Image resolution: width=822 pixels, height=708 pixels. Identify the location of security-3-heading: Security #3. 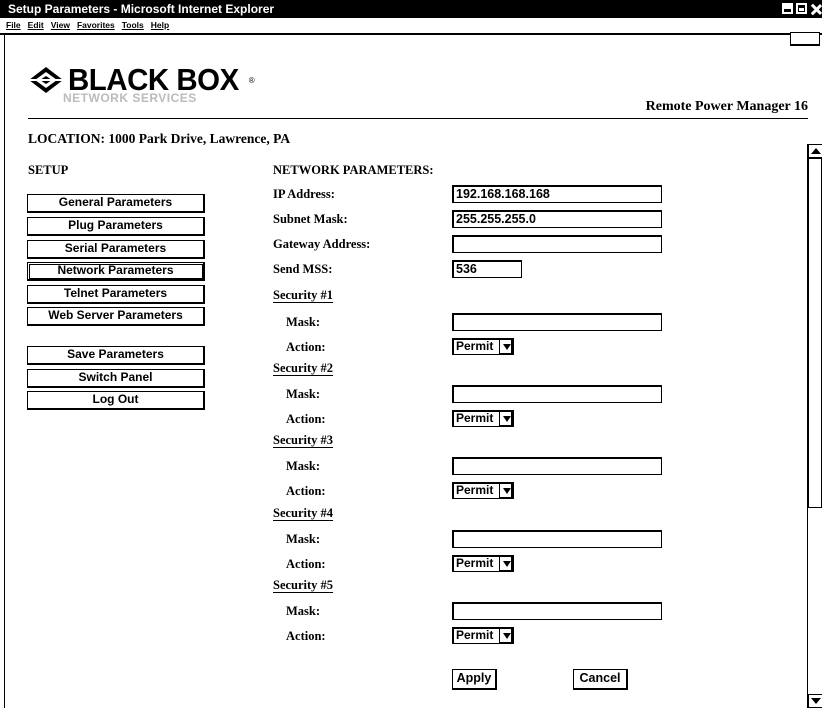
(303, 440).